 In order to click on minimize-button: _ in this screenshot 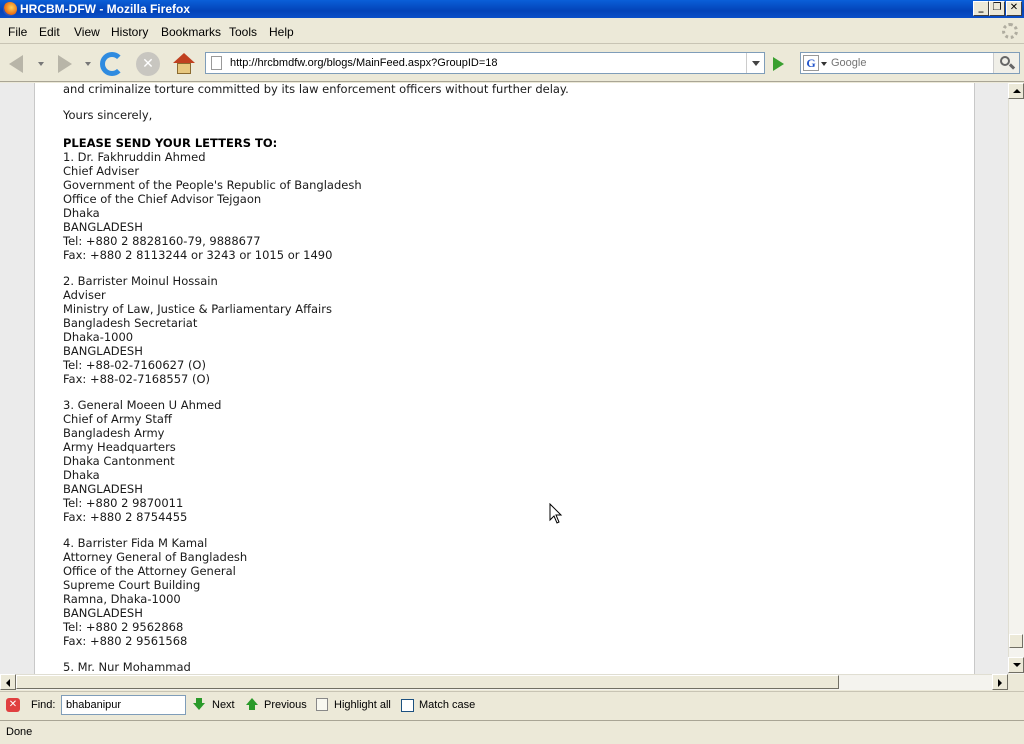, I will do `click(981, 8)`.